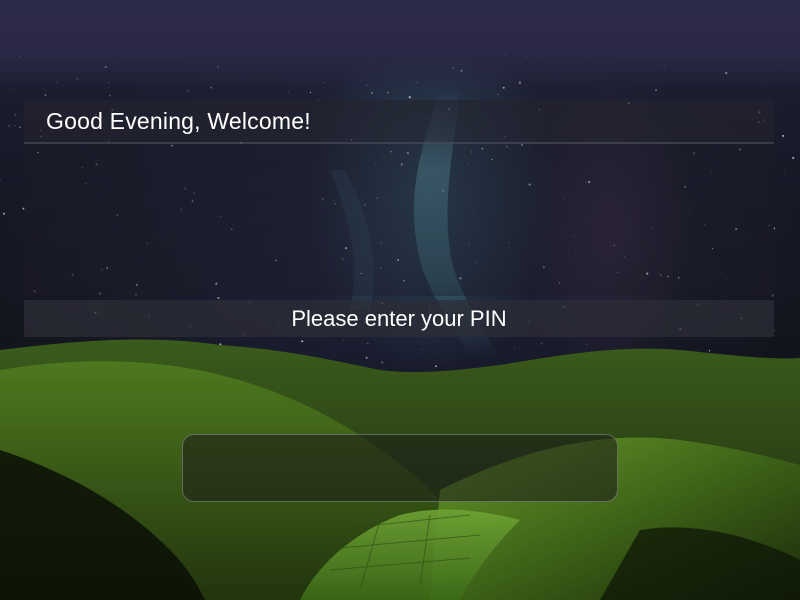 This screenshot has height=600, width=800. What do you see at coordinates (178, 121) in the screenshot?
I see `greeting-title: Good Evening, Welcome!` at bounding box center [178, 121].